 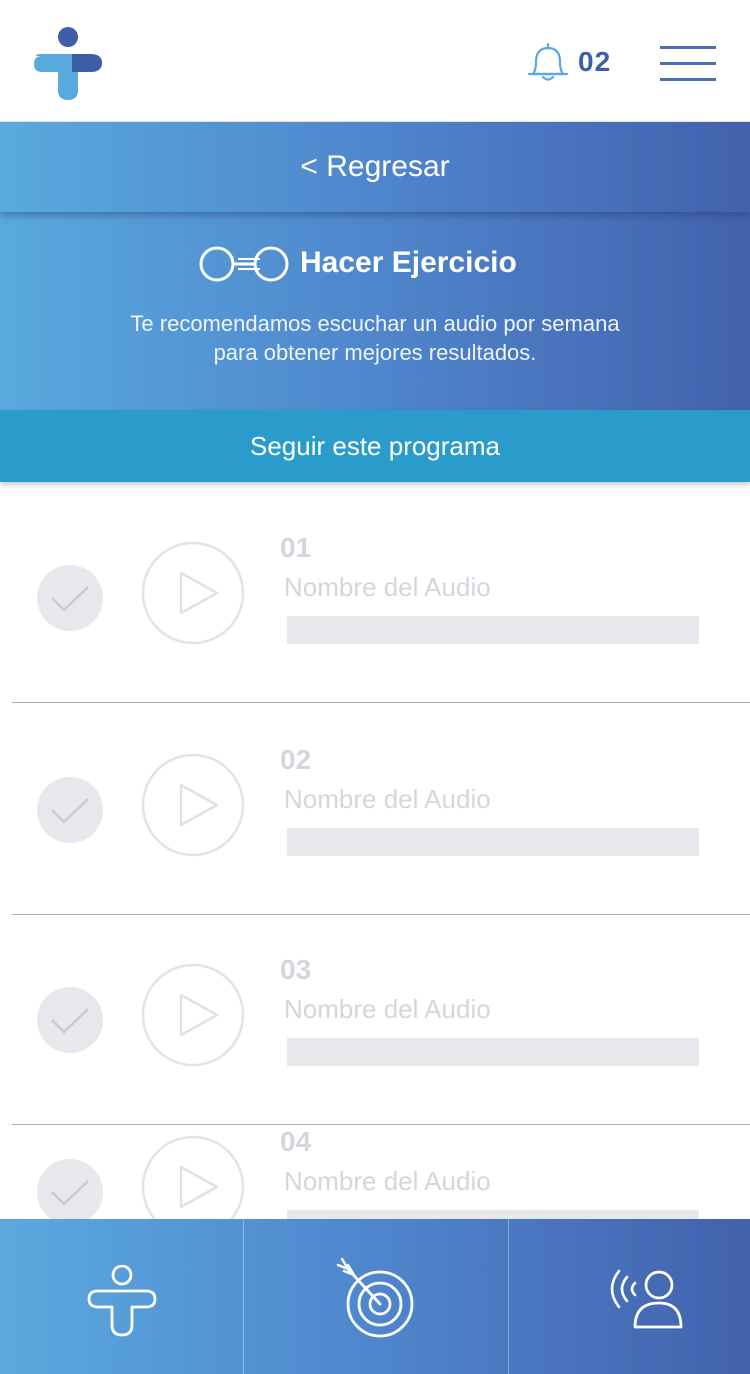 I want to click on exercise-title: Hacer Ejercicio, so click(x=408, y=262).